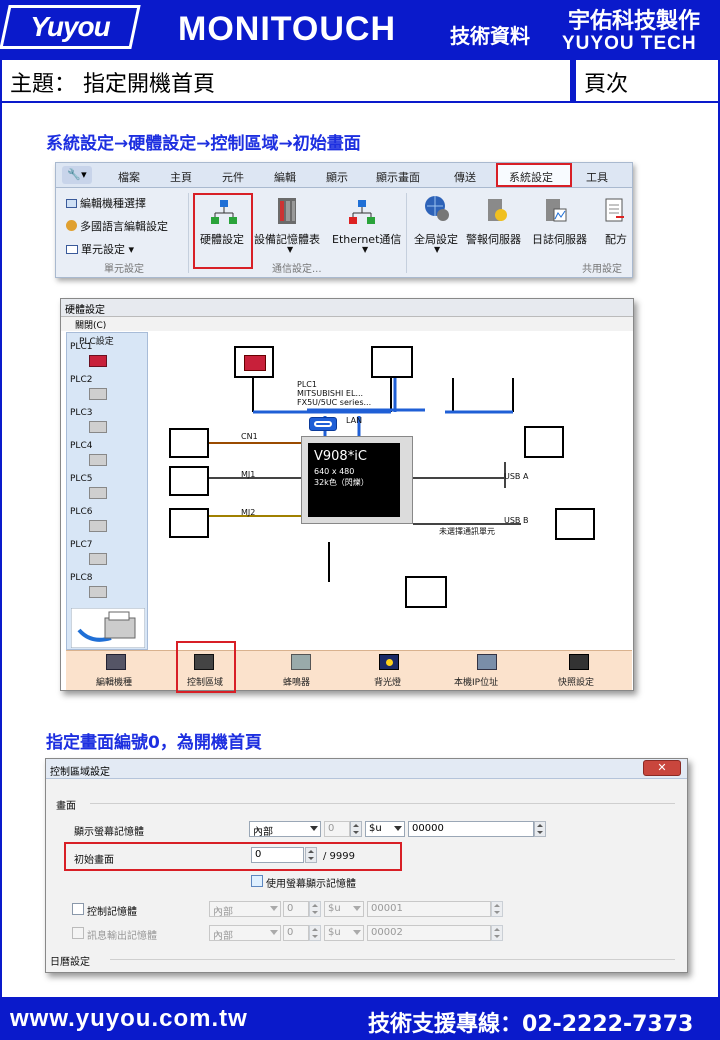  Describe the element at coordinates (70, 27) in the screenshot. I see `yuyou-logo: Yuyou` at that location.